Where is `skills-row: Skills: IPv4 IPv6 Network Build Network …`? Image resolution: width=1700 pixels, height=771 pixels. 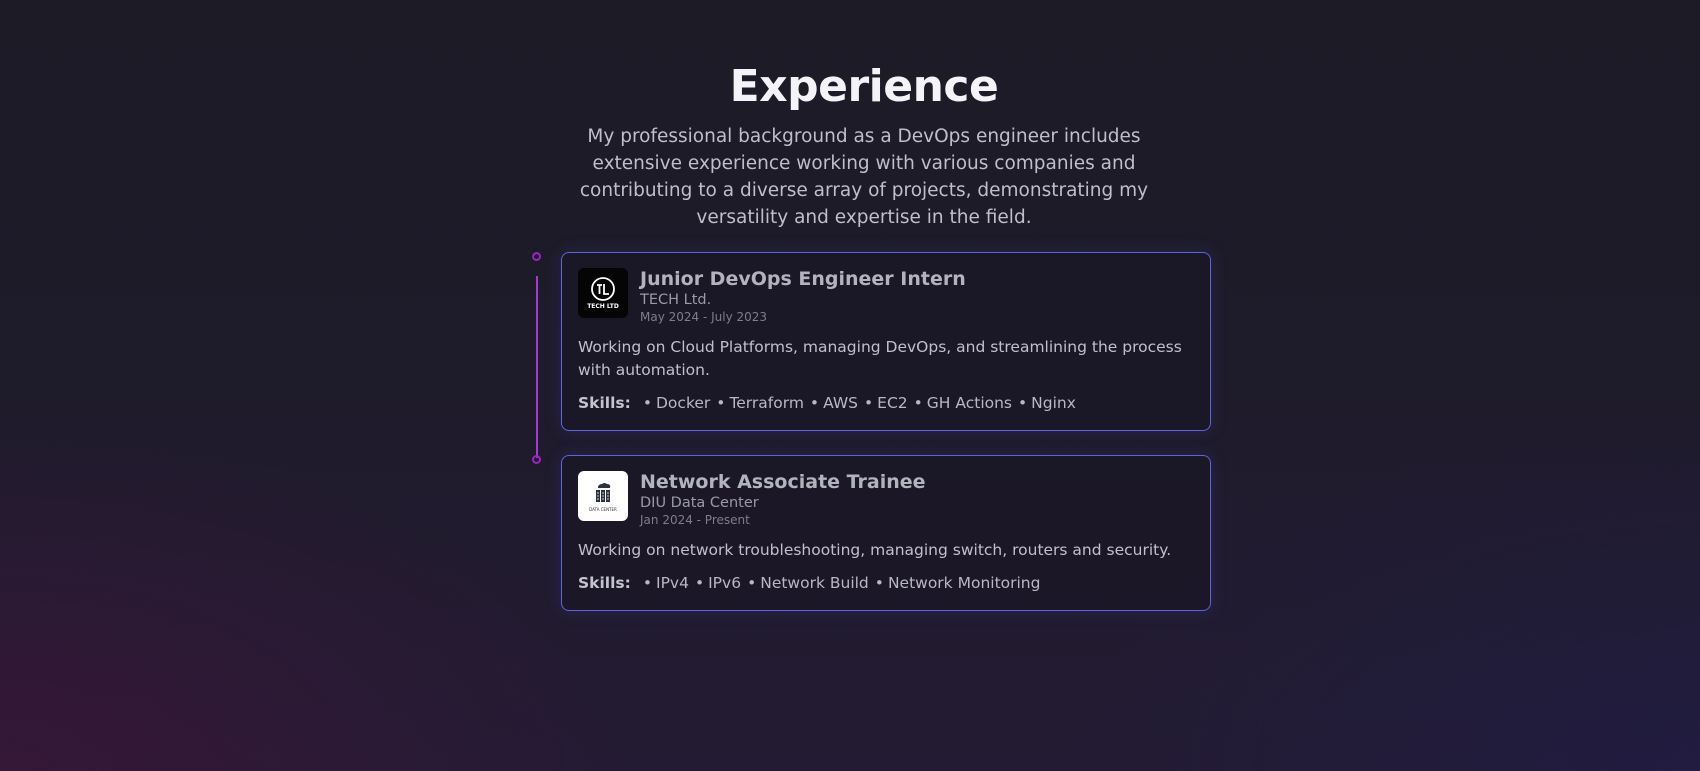
skills-row: Skills: IPv4 IPv6 Network Build Network … is located at coordinates (886, 583).